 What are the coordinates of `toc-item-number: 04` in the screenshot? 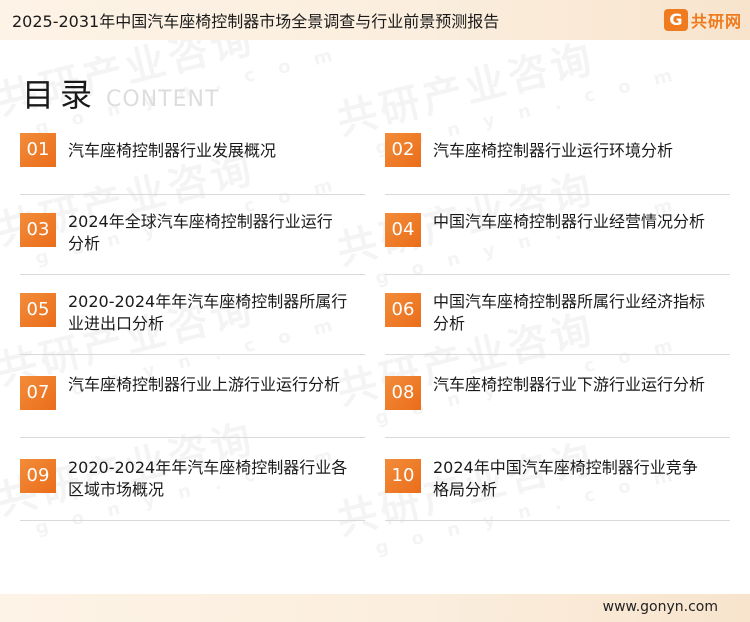 It's located at (403, 230).